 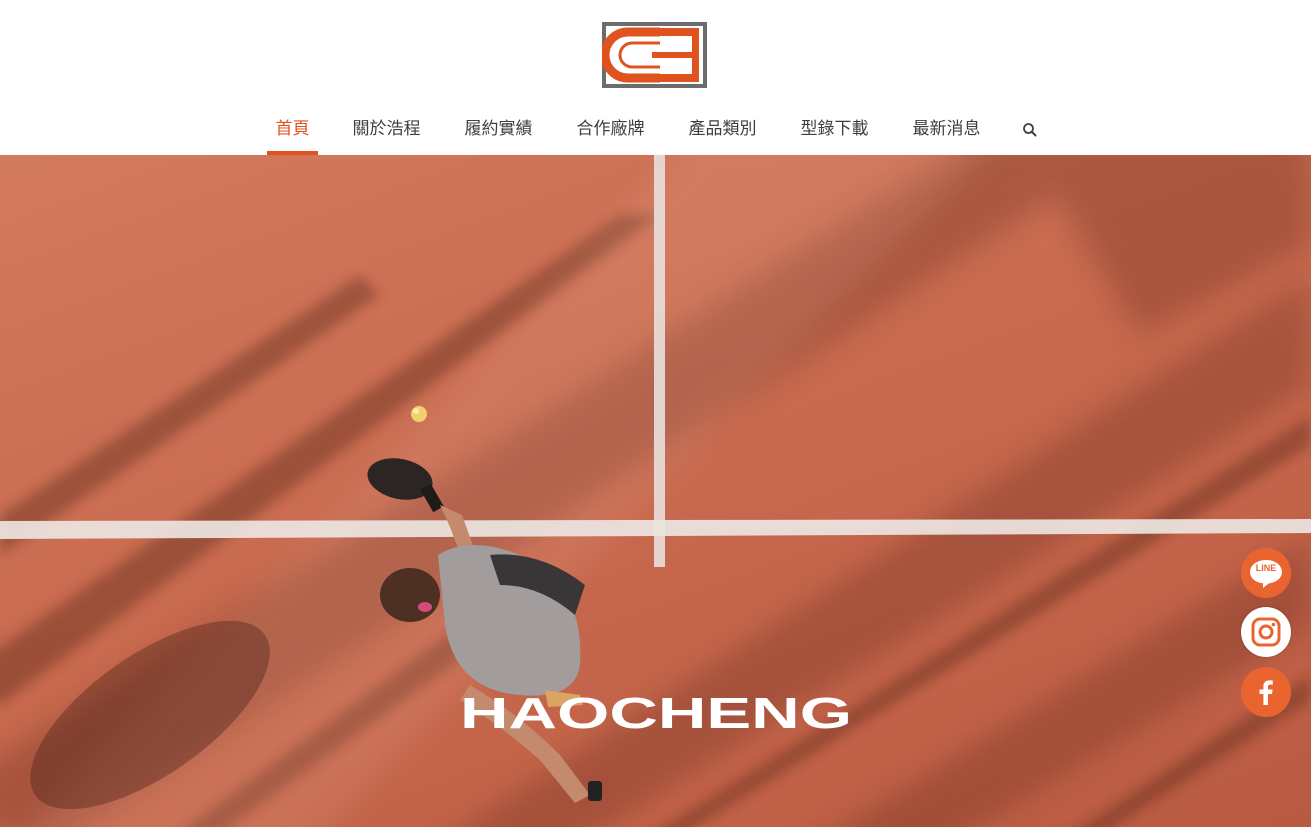 What do you see at coordinates (610, 129) in the screenshot?
I see `nav-item-label: 合作廠牌` at bounding box center [610, 129].